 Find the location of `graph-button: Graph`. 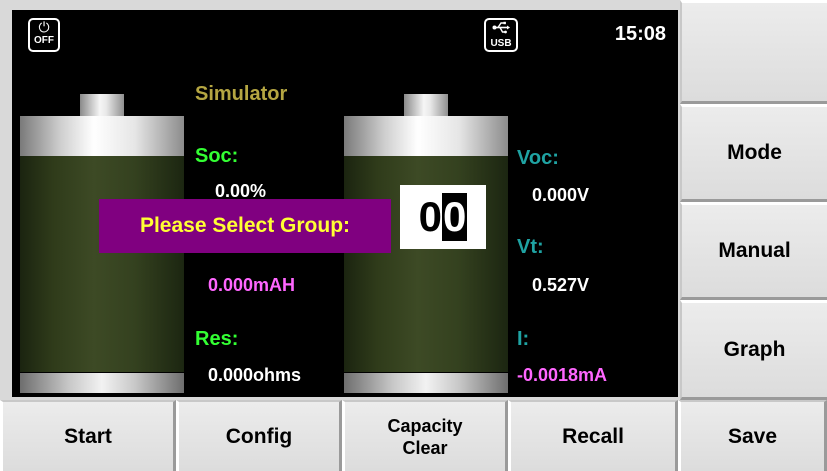

graph-button: Graph is located at coordinates (753, 350).